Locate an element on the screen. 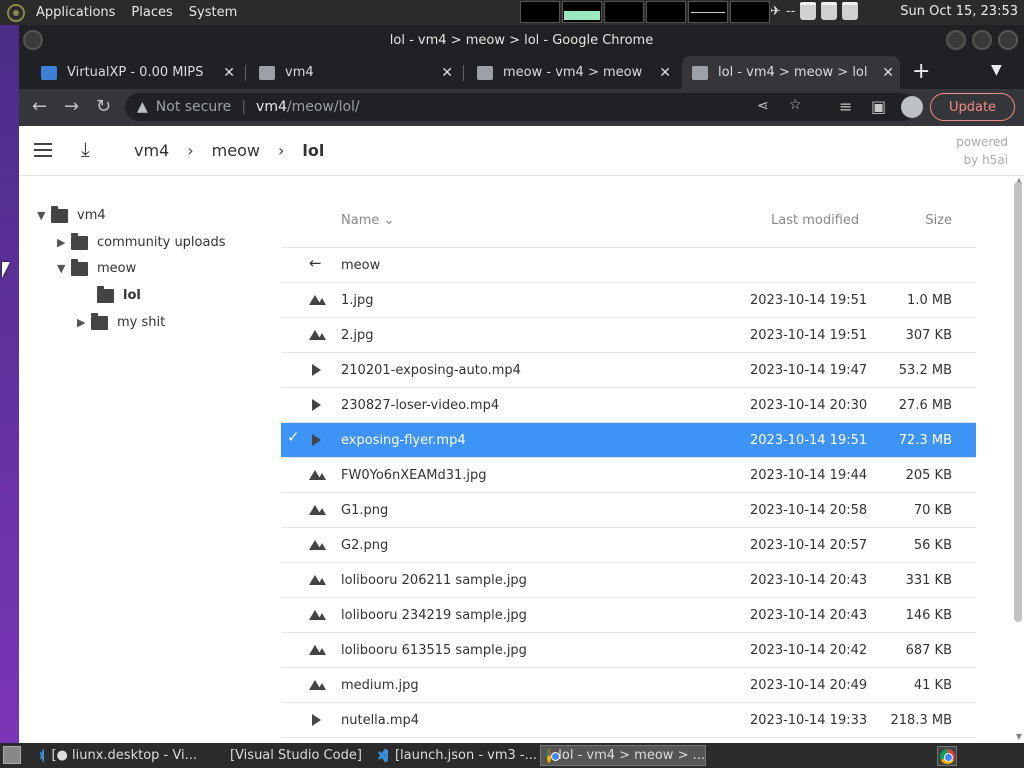 The width and height of the screenshot is (1024, 768). maximize-button is located at coordinates (982, 40).